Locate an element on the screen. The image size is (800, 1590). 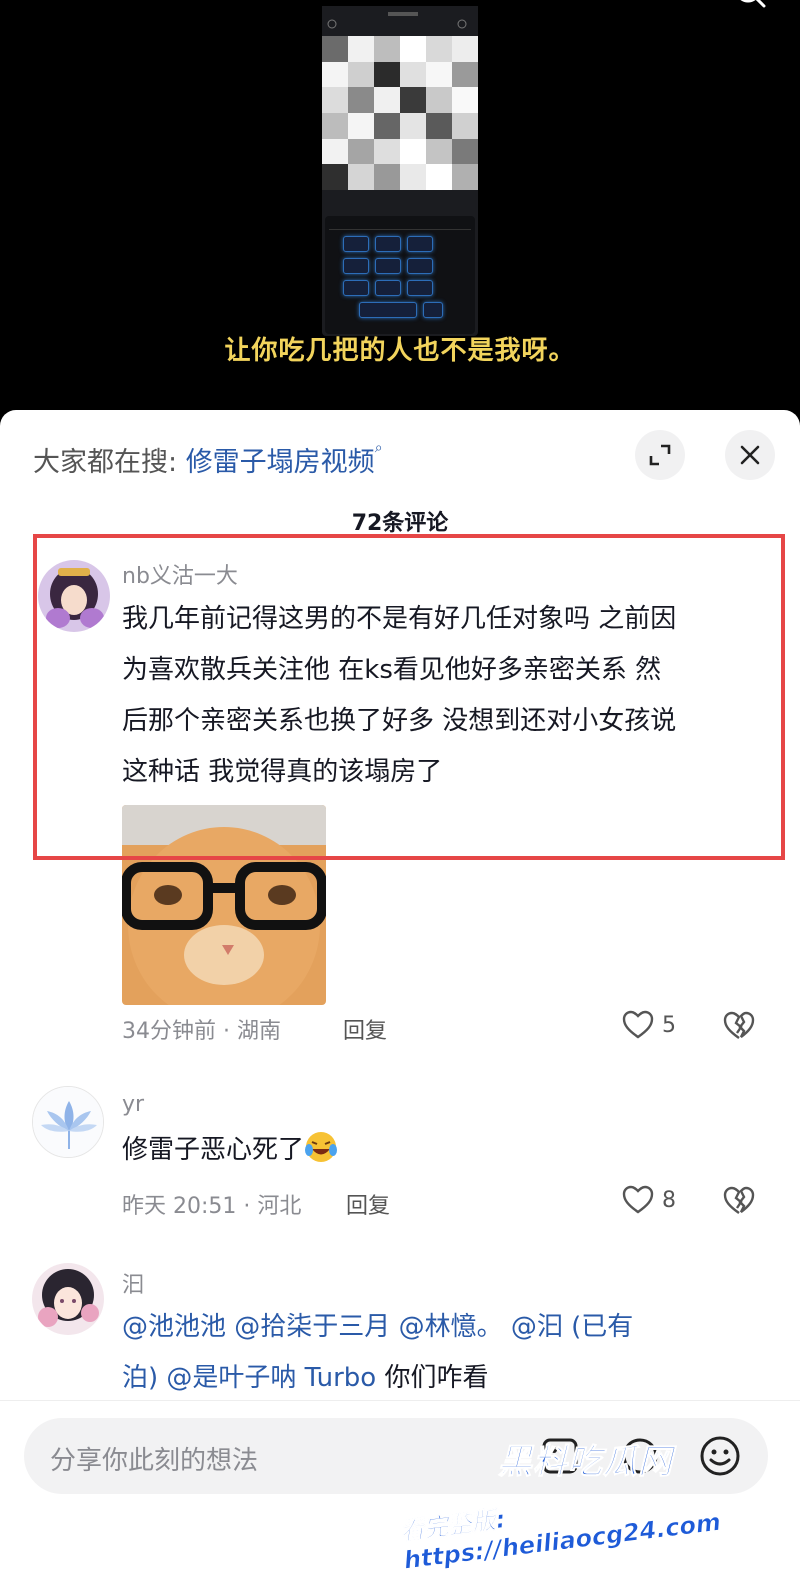
comment-line: 后那个亲密关系也换了好多 没想到还对小女孩说 is located at coordinates (399, 721).